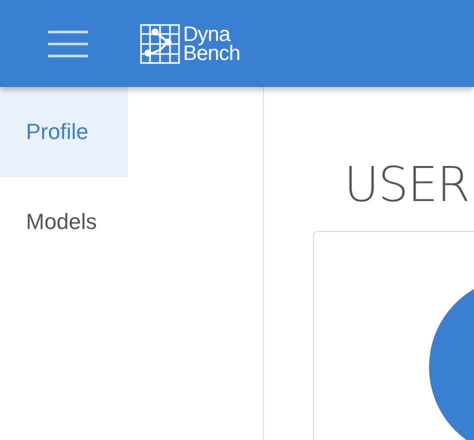 The image size is (474, 440). What do you see at coordinates (64, 222) in the screenshot?
I see `sidebar-item: Models` at bounding box center [64, 222].